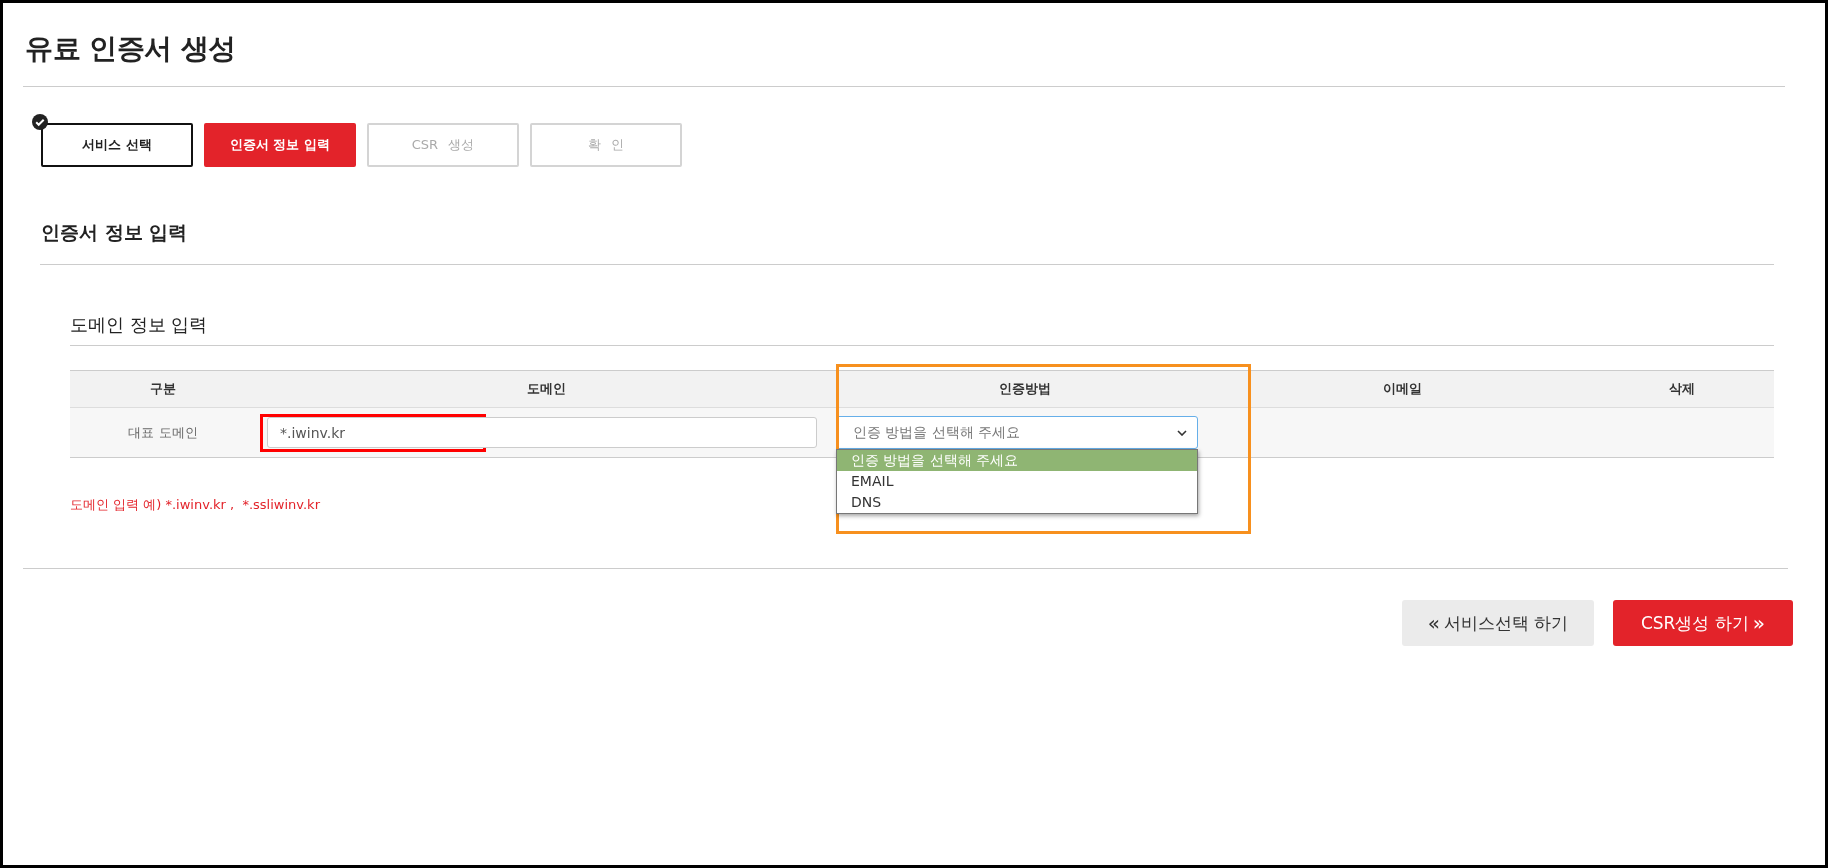 This screenshot has height=868, width=1828. Describe the element at coordinates (542, 432) in the screenshot. I see `domain-input: *.iwinv.kr` at that location.